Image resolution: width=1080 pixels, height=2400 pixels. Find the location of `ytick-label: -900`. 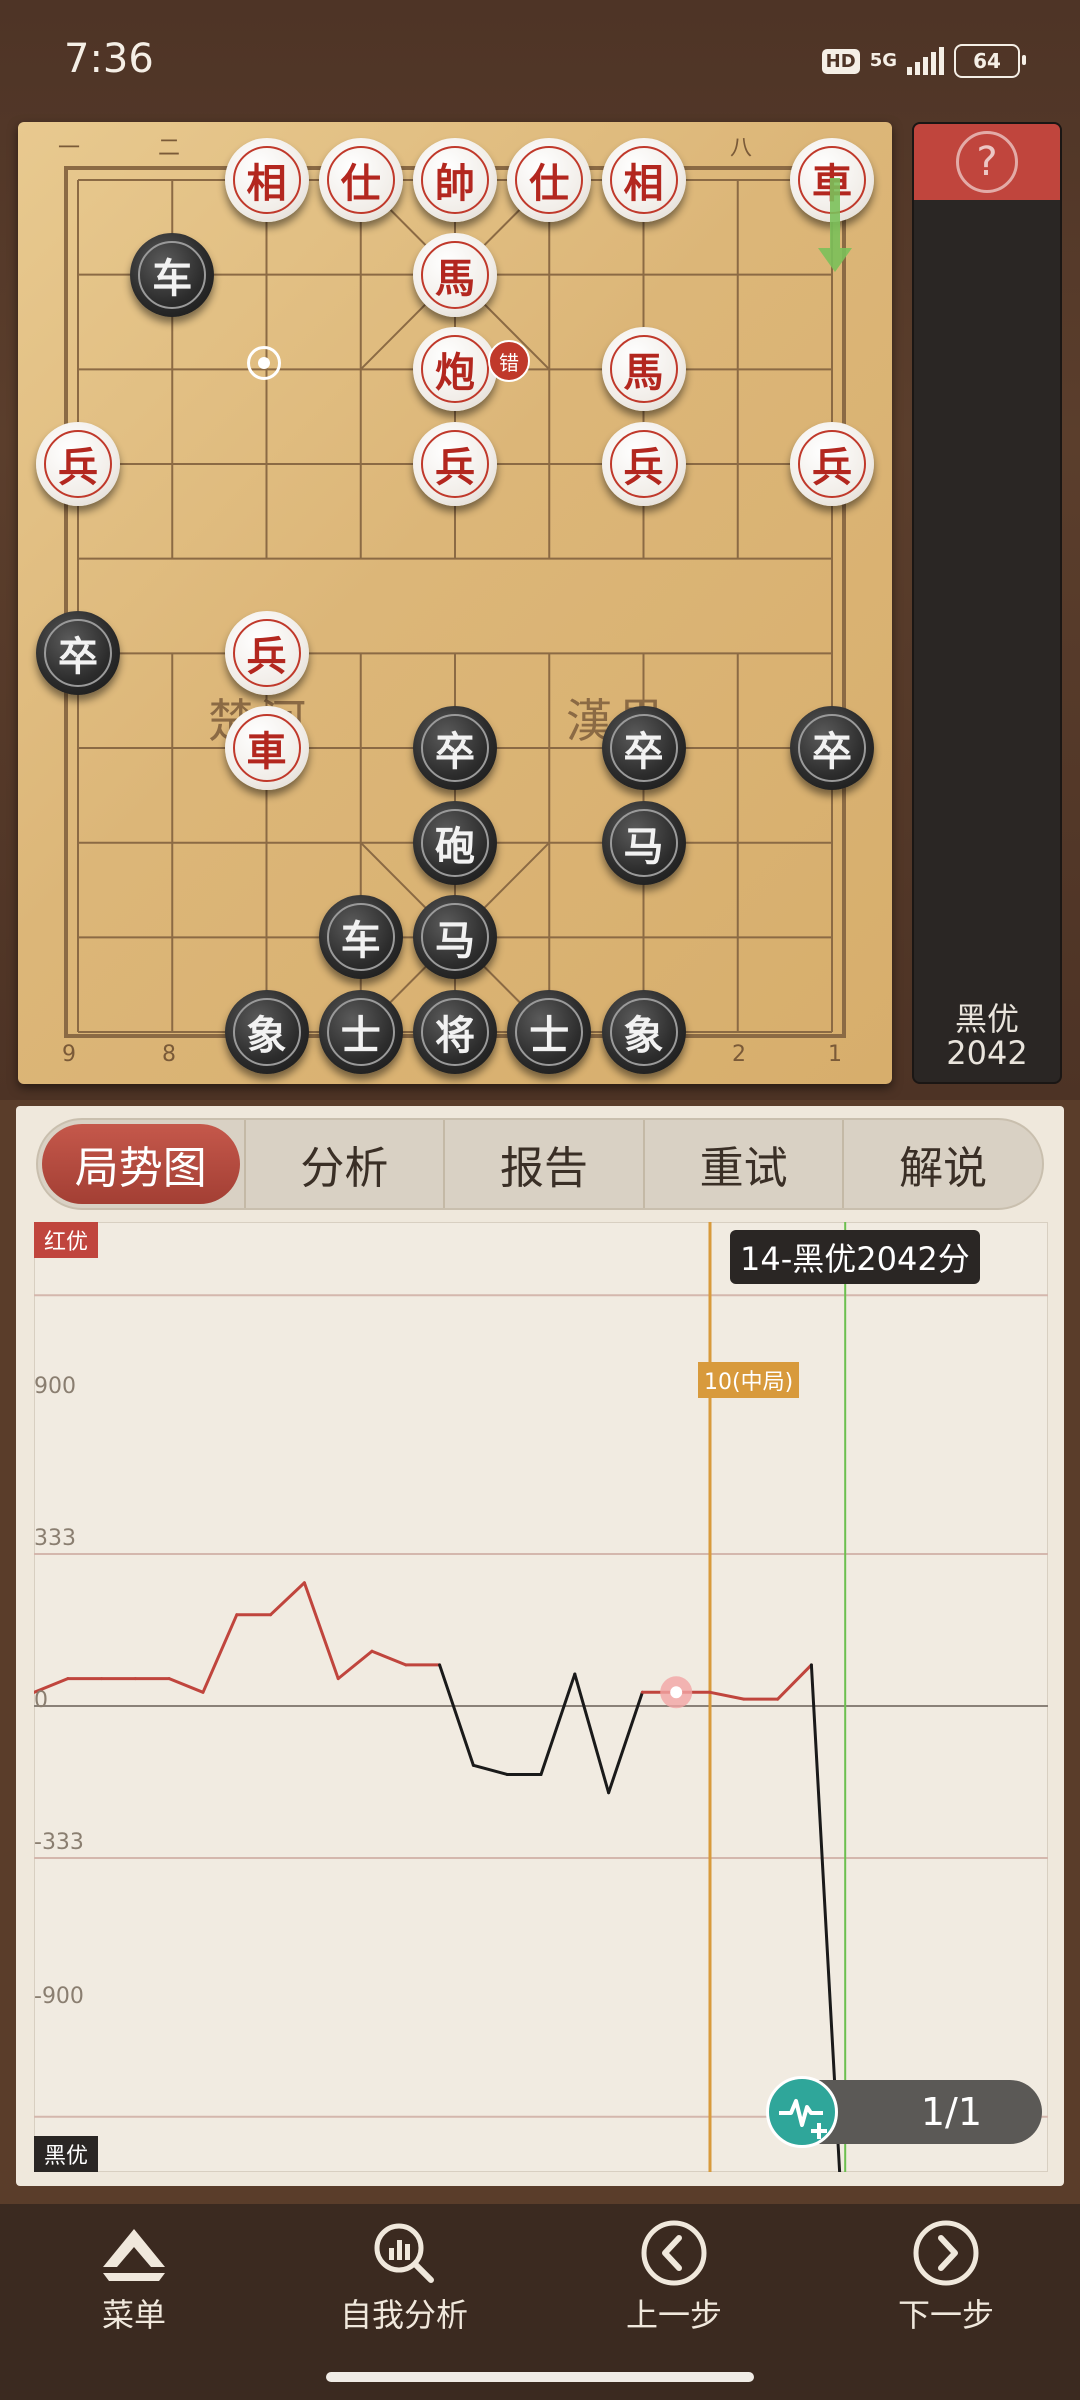

ytick-label: -900 is located at coordinates (59, 1996).